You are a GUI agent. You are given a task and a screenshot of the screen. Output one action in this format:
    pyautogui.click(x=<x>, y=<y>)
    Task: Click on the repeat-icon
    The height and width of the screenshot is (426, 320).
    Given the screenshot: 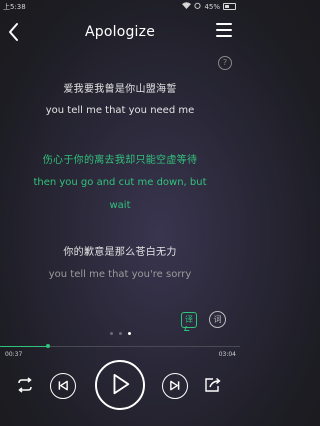 What is the action you would take?
    pyautogui.click(x=25, y=385)
    